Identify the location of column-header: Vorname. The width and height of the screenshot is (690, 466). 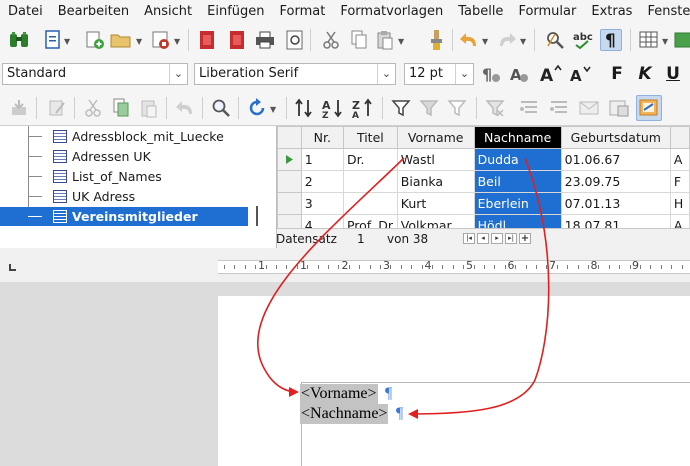
(435, 137).